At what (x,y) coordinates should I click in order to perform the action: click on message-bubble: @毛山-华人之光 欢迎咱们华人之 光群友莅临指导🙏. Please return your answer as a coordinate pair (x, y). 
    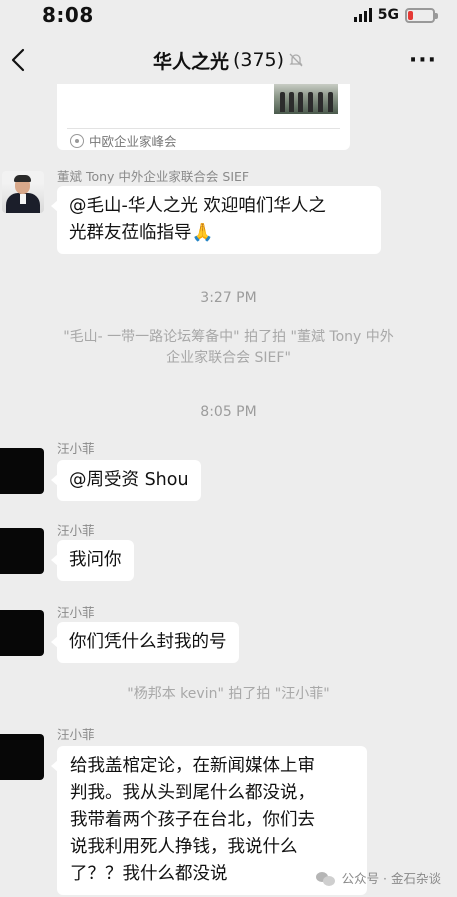
    Looking at the image, I should click on (216, 220).